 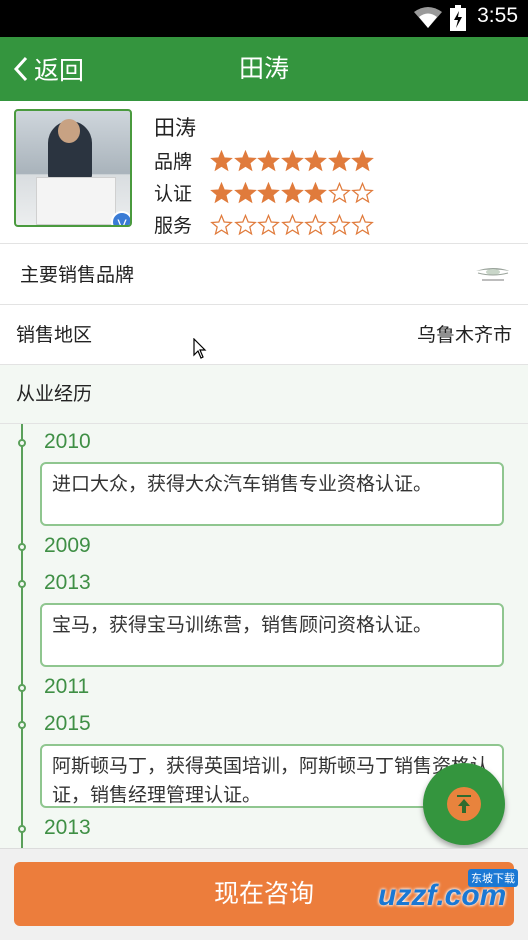 What do you see at coordinates (272, 494) in the screenshot?
I see `timeline-entry: 进口大众，获得大众汽车销售专业资格认证。` at bounding box center [272, 494].